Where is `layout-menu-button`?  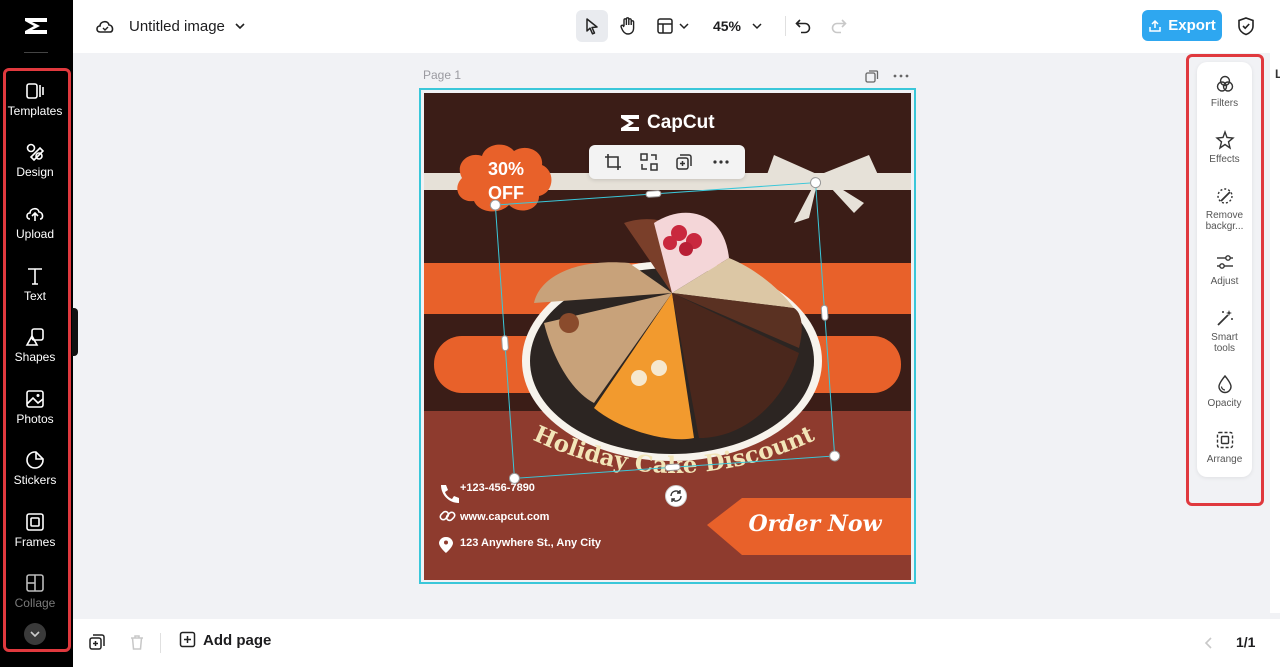
layout-menu-button is located at coordinates (673, 26).